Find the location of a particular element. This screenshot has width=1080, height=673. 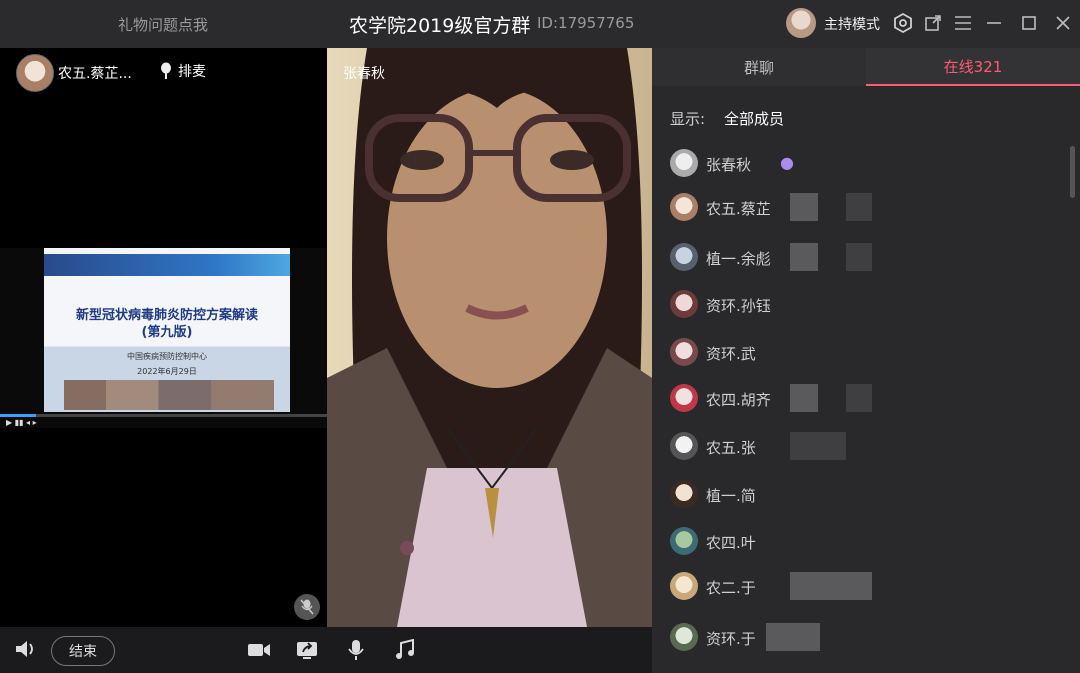

list-item: 资环.武 is located at coordinates (870, 353).